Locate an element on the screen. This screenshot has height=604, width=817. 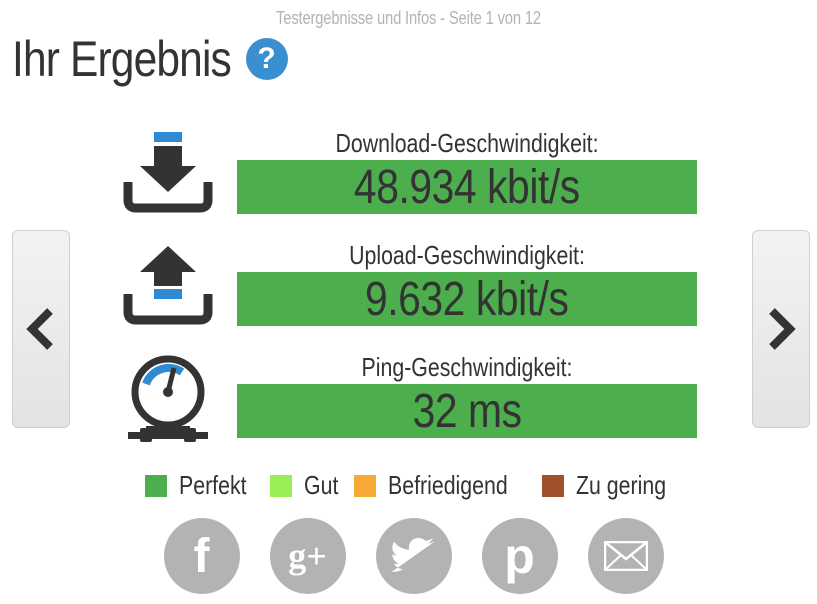
page-title: Ihr Ergebnis is located at coordinates (122, 59).